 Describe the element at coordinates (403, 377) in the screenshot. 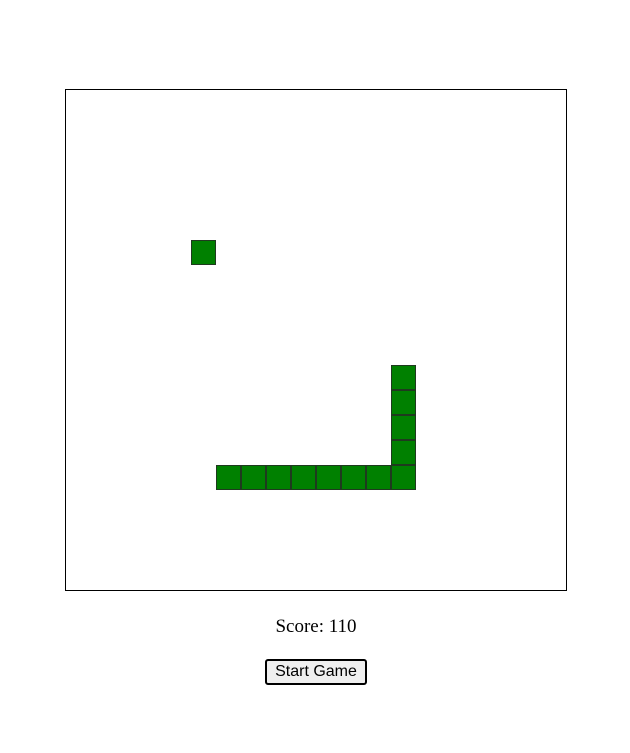

I see `snake-head` at that location.